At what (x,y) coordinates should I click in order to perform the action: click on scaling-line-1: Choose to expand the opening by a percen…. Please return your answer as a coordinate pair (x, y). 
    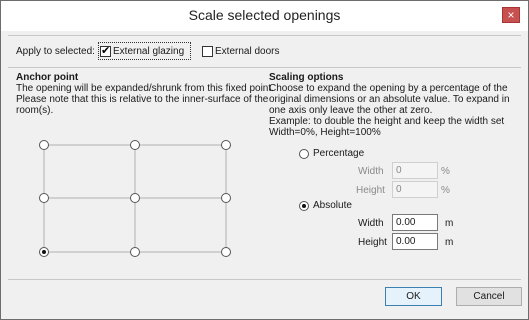
    Looking at the image, I should click on (388, 88).